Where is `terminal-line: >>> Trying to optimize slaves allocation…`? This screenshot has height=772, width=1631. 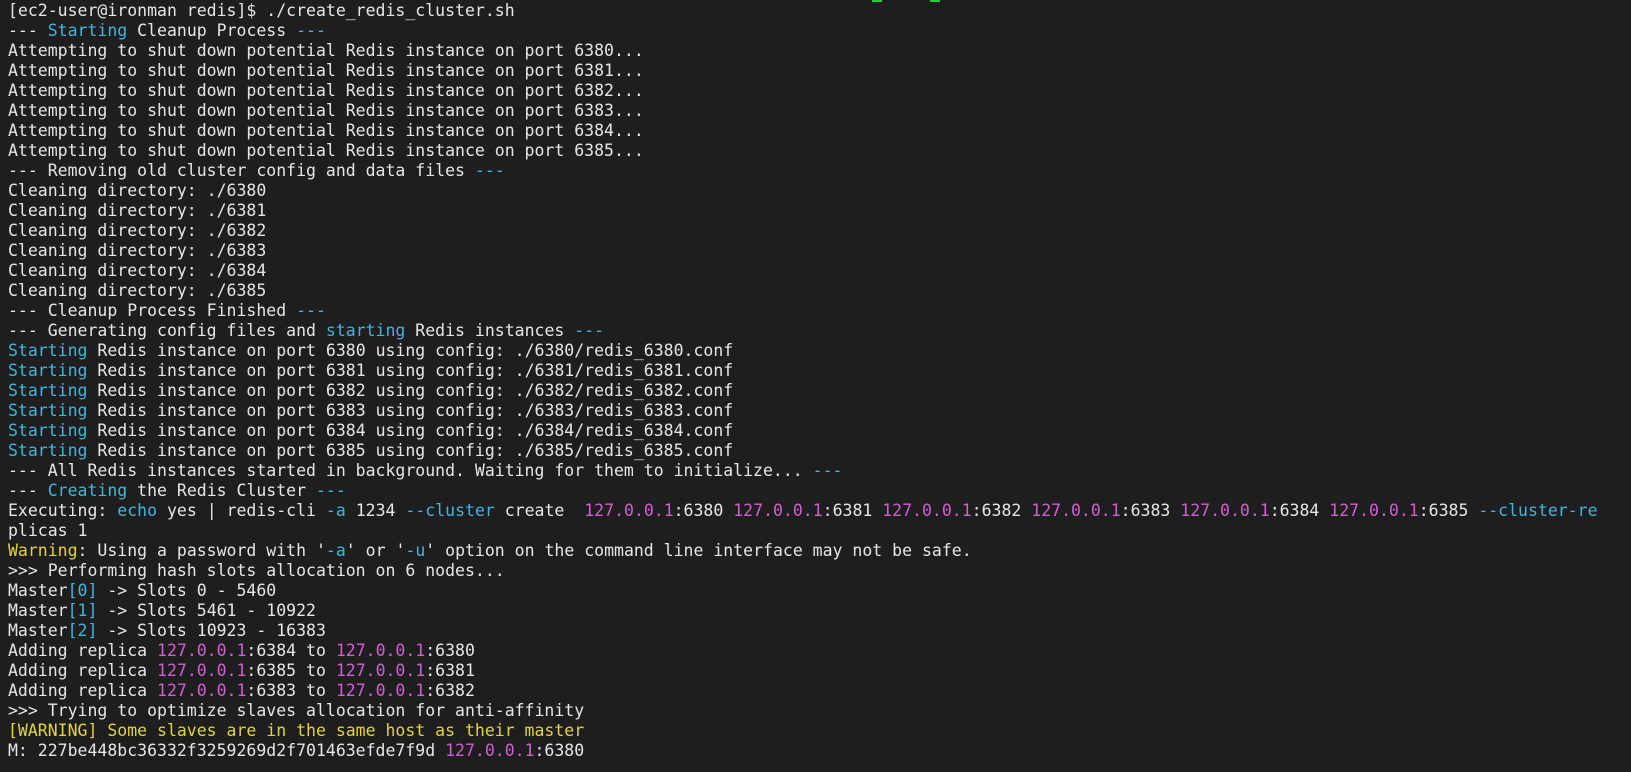 terminal-line: >>> Trying to optimize slaves allocation… is located at coordinates (819, 711).